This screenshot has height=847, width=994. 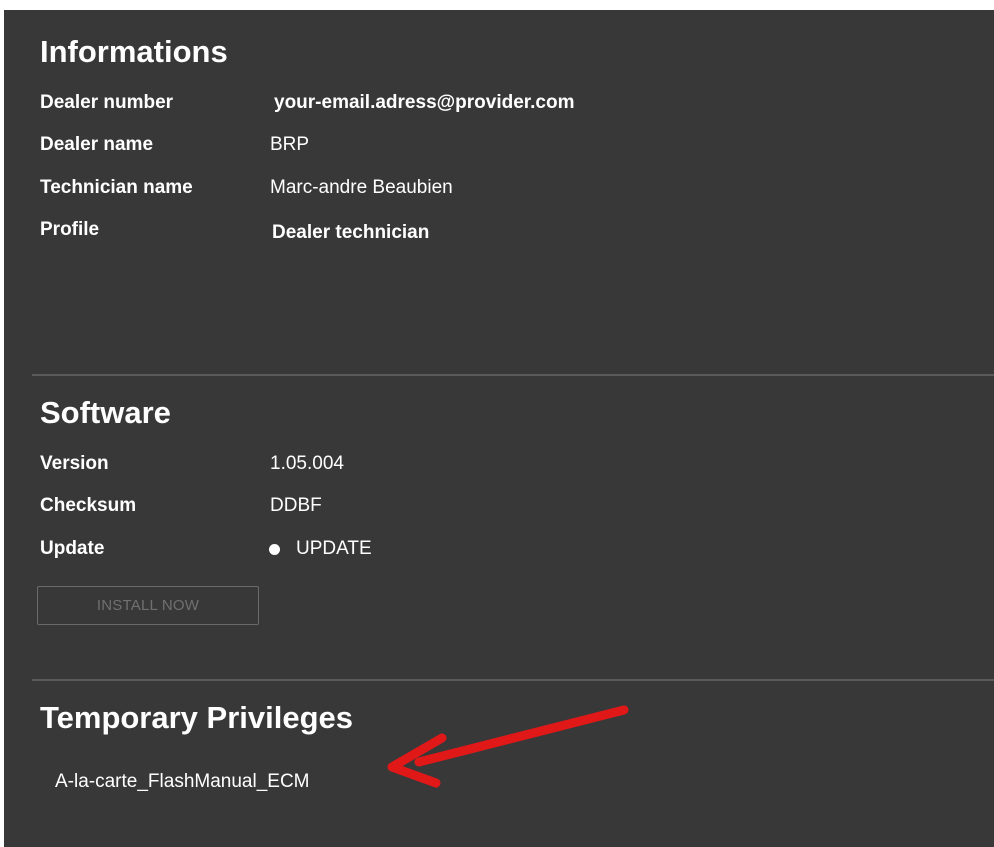 What do you see at coordinates (134, 51) in the screenshot?
I see `informations-title: Informations` at bounding box center [134, 51].